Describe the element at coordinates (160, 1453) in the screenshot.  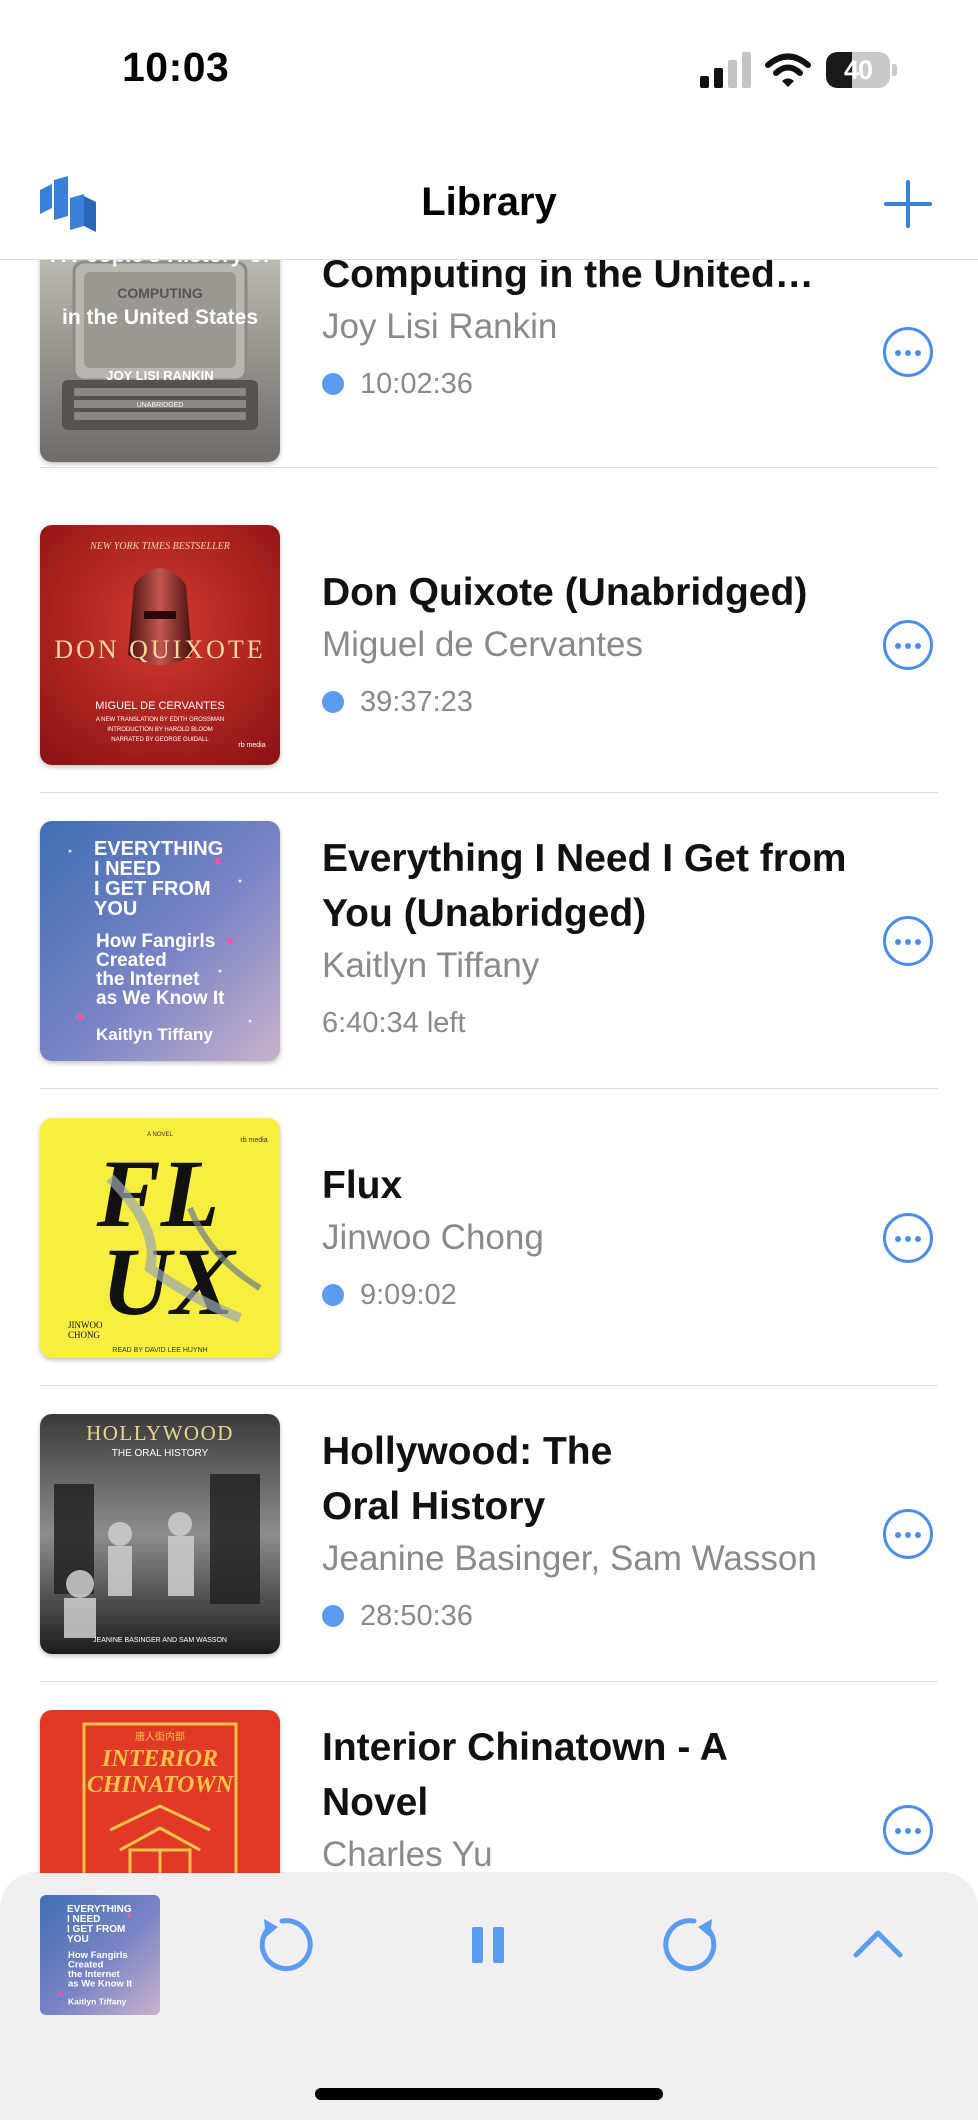
I see `cover-subtitle: THE ORAL HISTORY` at that location.